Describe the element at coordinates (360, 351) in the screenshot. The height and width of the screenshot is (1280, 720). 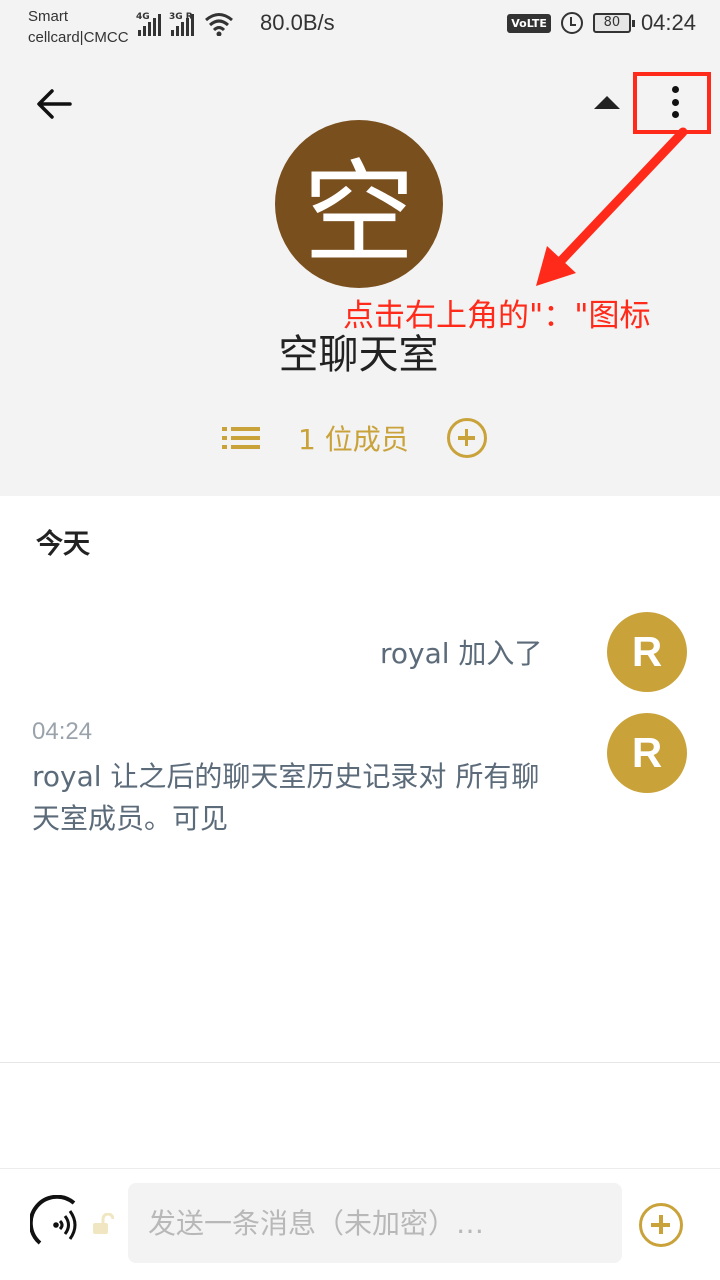
I see `room-title: 空聊天室` at that location.